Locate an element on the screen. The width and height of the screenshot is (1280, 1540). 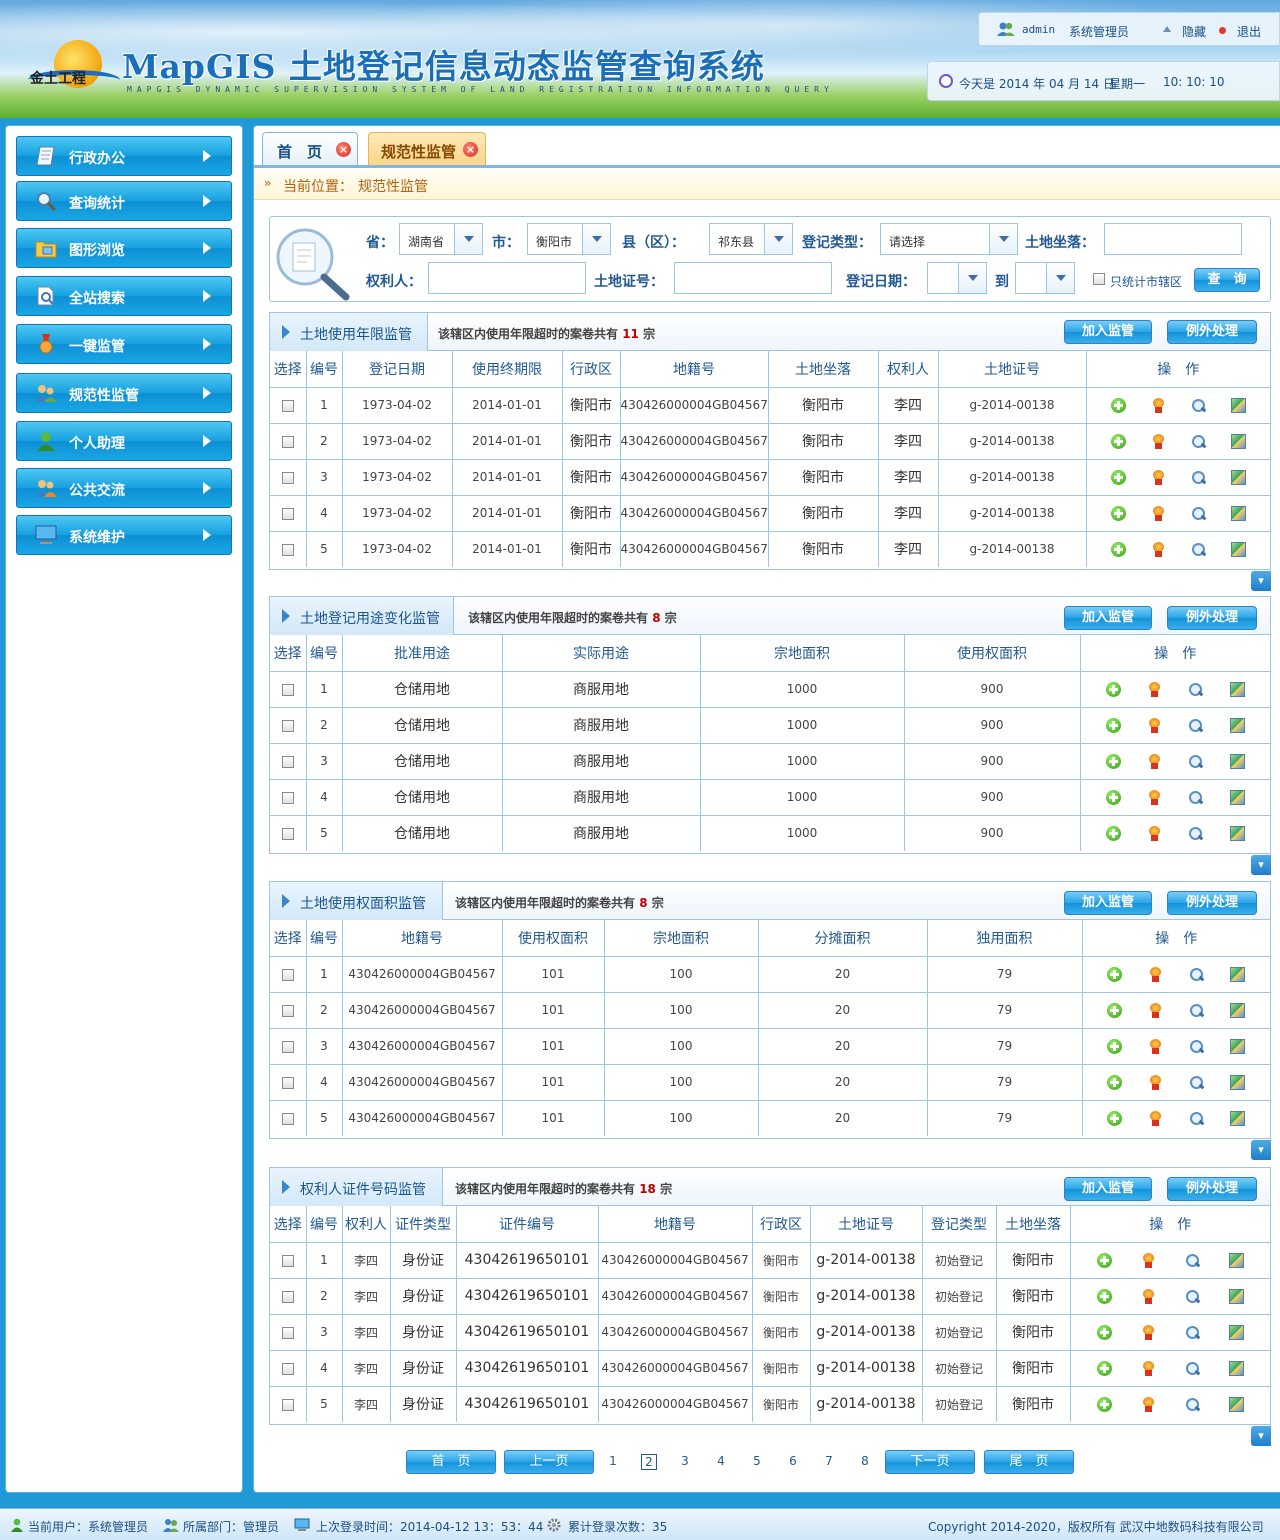
county-select: 祁东县 is located at coordinates (751, 239).